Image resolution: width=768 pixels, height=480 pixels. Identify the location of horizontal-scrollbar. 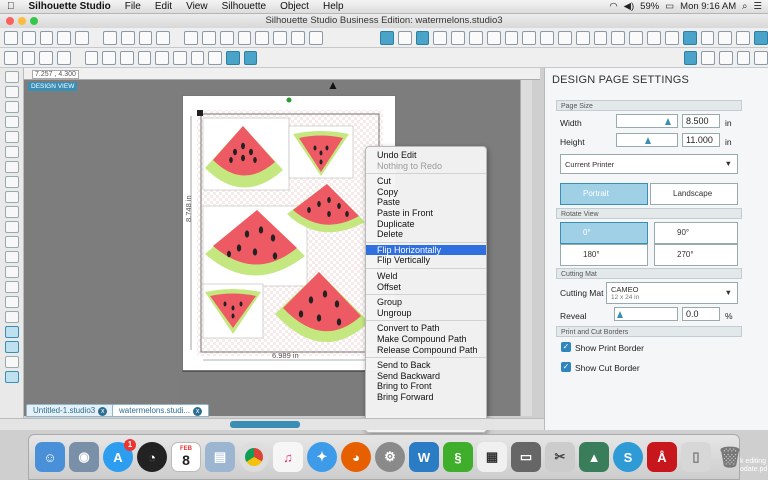
(272, 424).